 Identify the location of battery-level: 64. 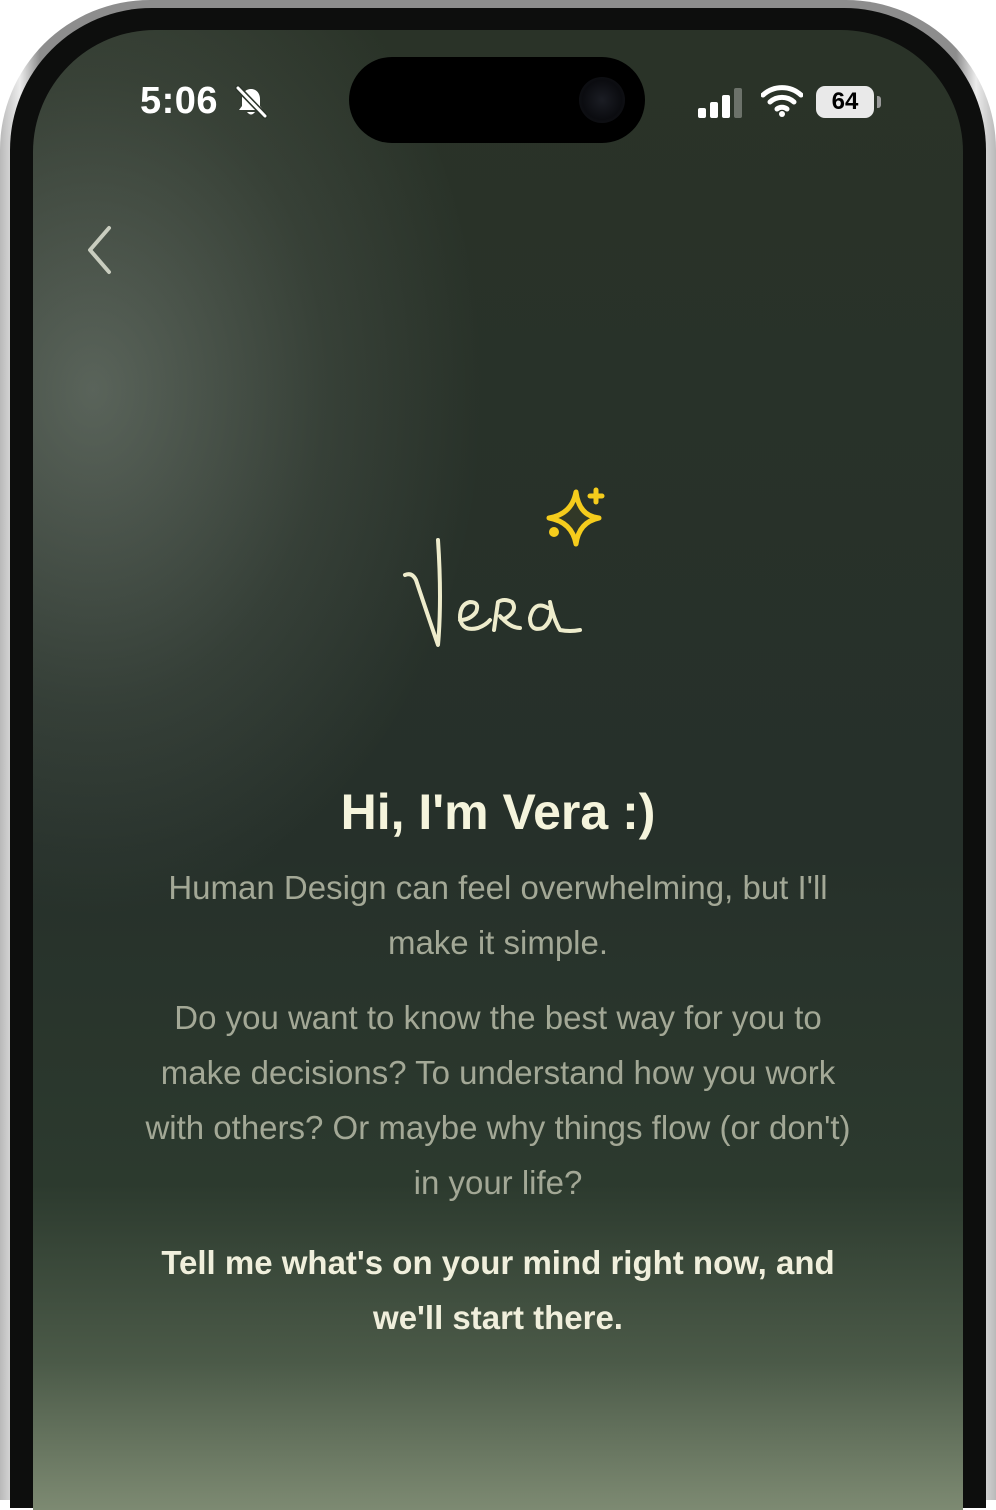
(845, 102).